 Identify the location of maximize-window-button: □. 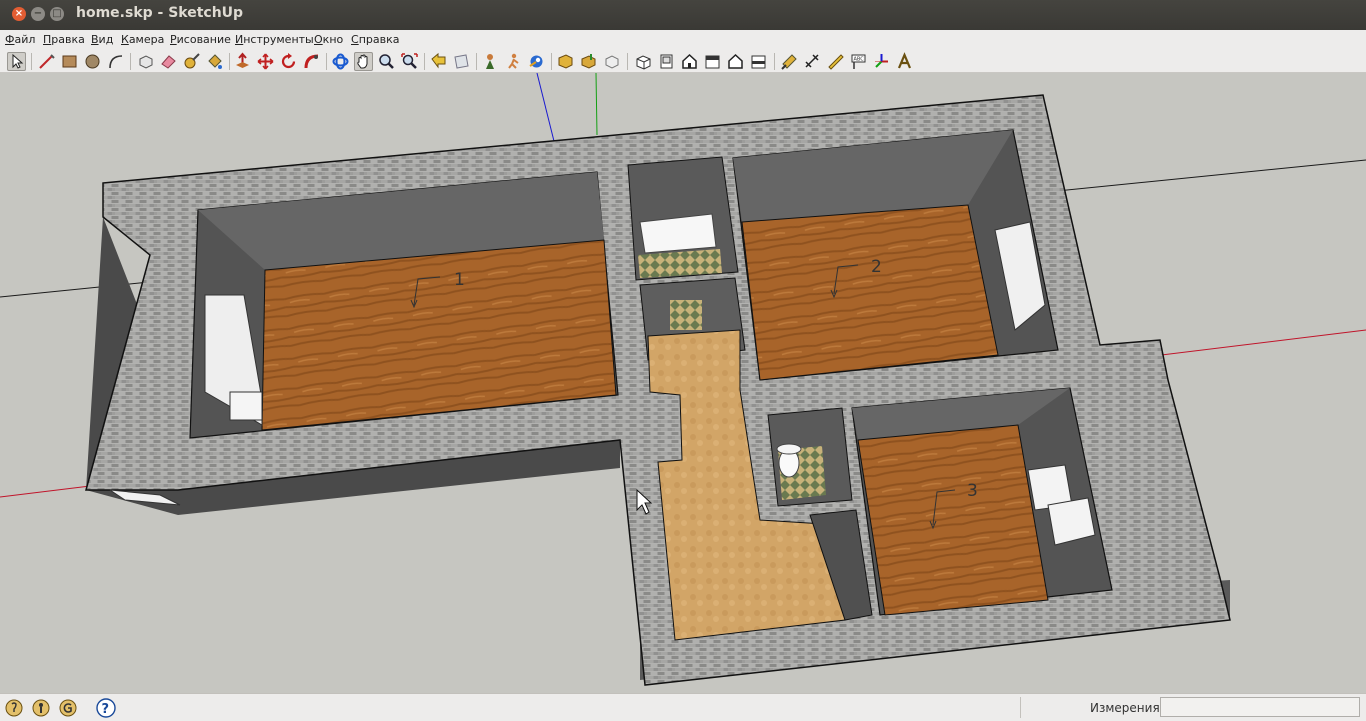
(57, 14).